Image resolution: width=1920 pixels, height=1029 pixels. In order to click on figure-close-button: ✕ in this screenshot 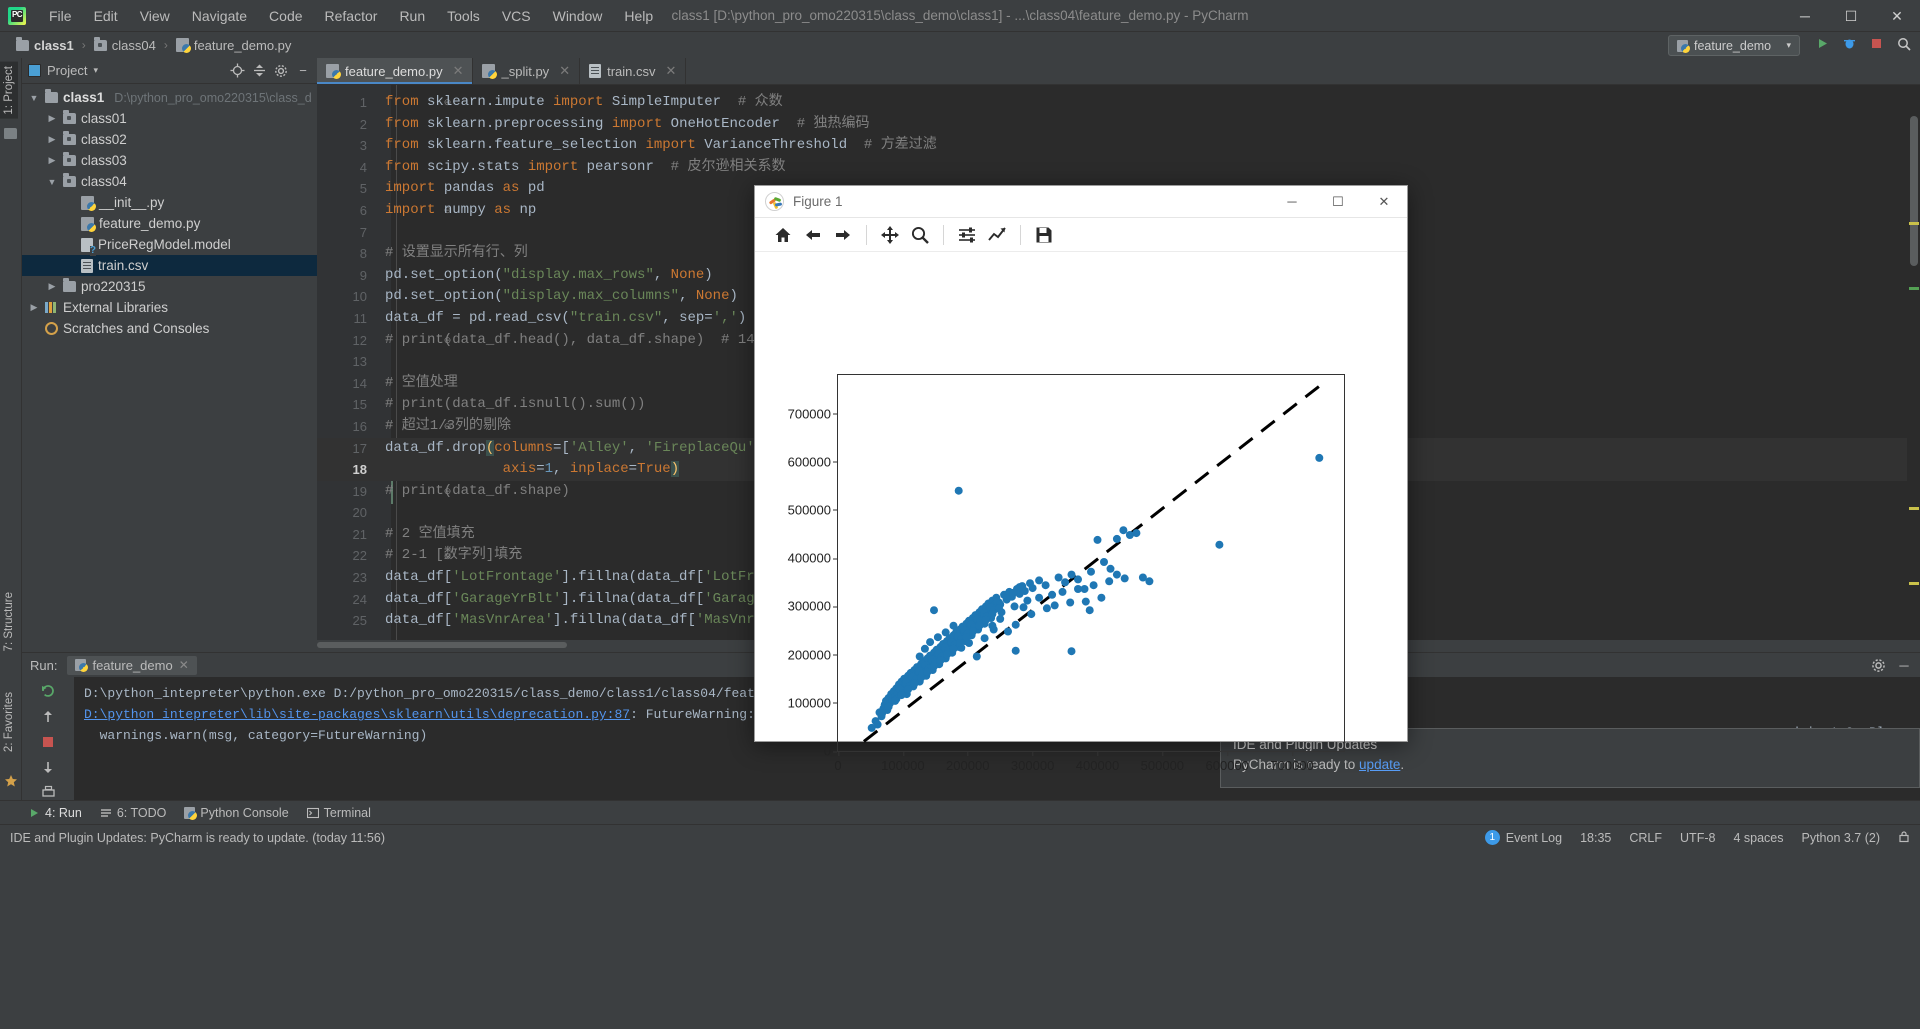, I will do `click(1384, 202)`.